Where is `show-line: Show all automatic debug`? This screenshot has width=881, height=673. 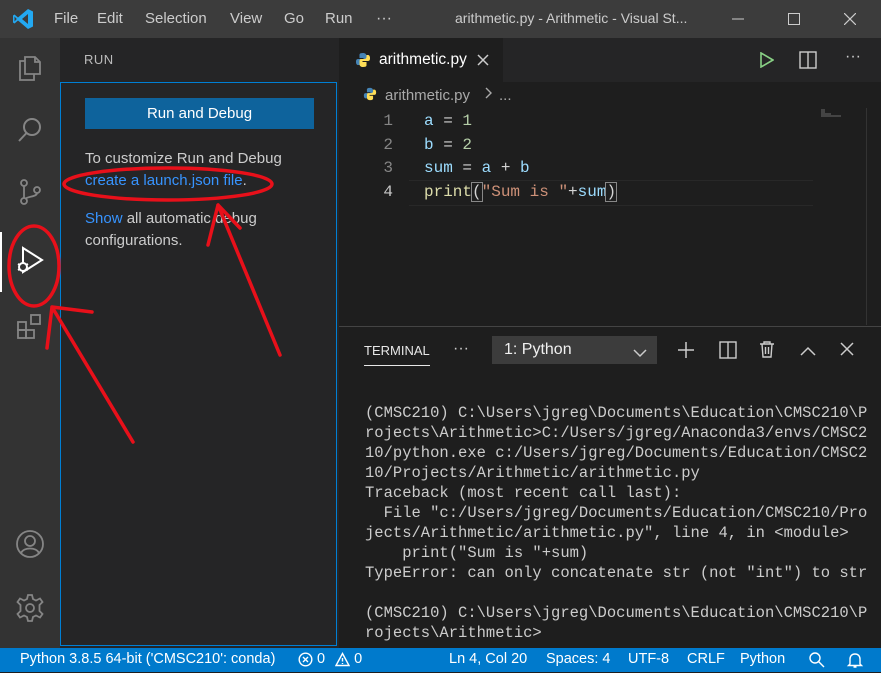 show-line: Show all automatic debug is located at coordinates (171, 219).